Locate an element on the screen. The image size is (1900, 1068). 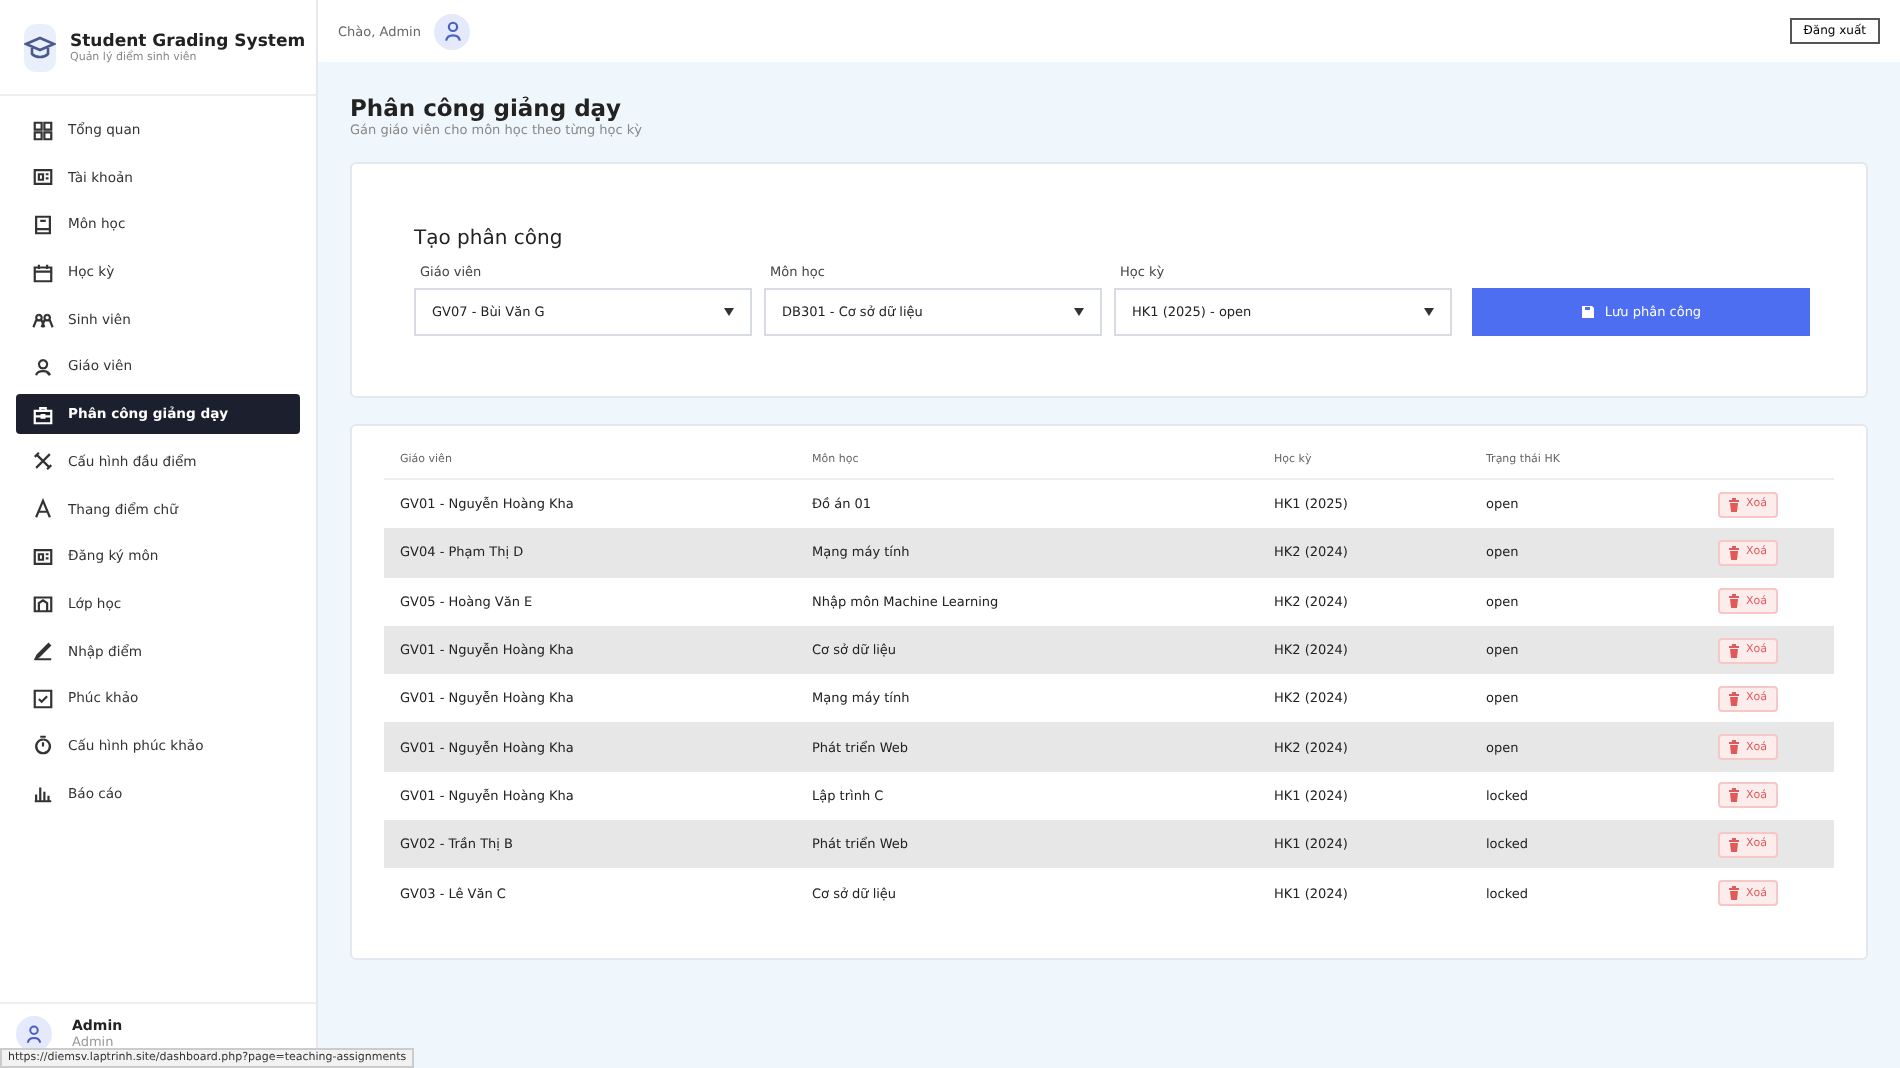
form-title: Tạo phân công is located at coordinates (489, 239).